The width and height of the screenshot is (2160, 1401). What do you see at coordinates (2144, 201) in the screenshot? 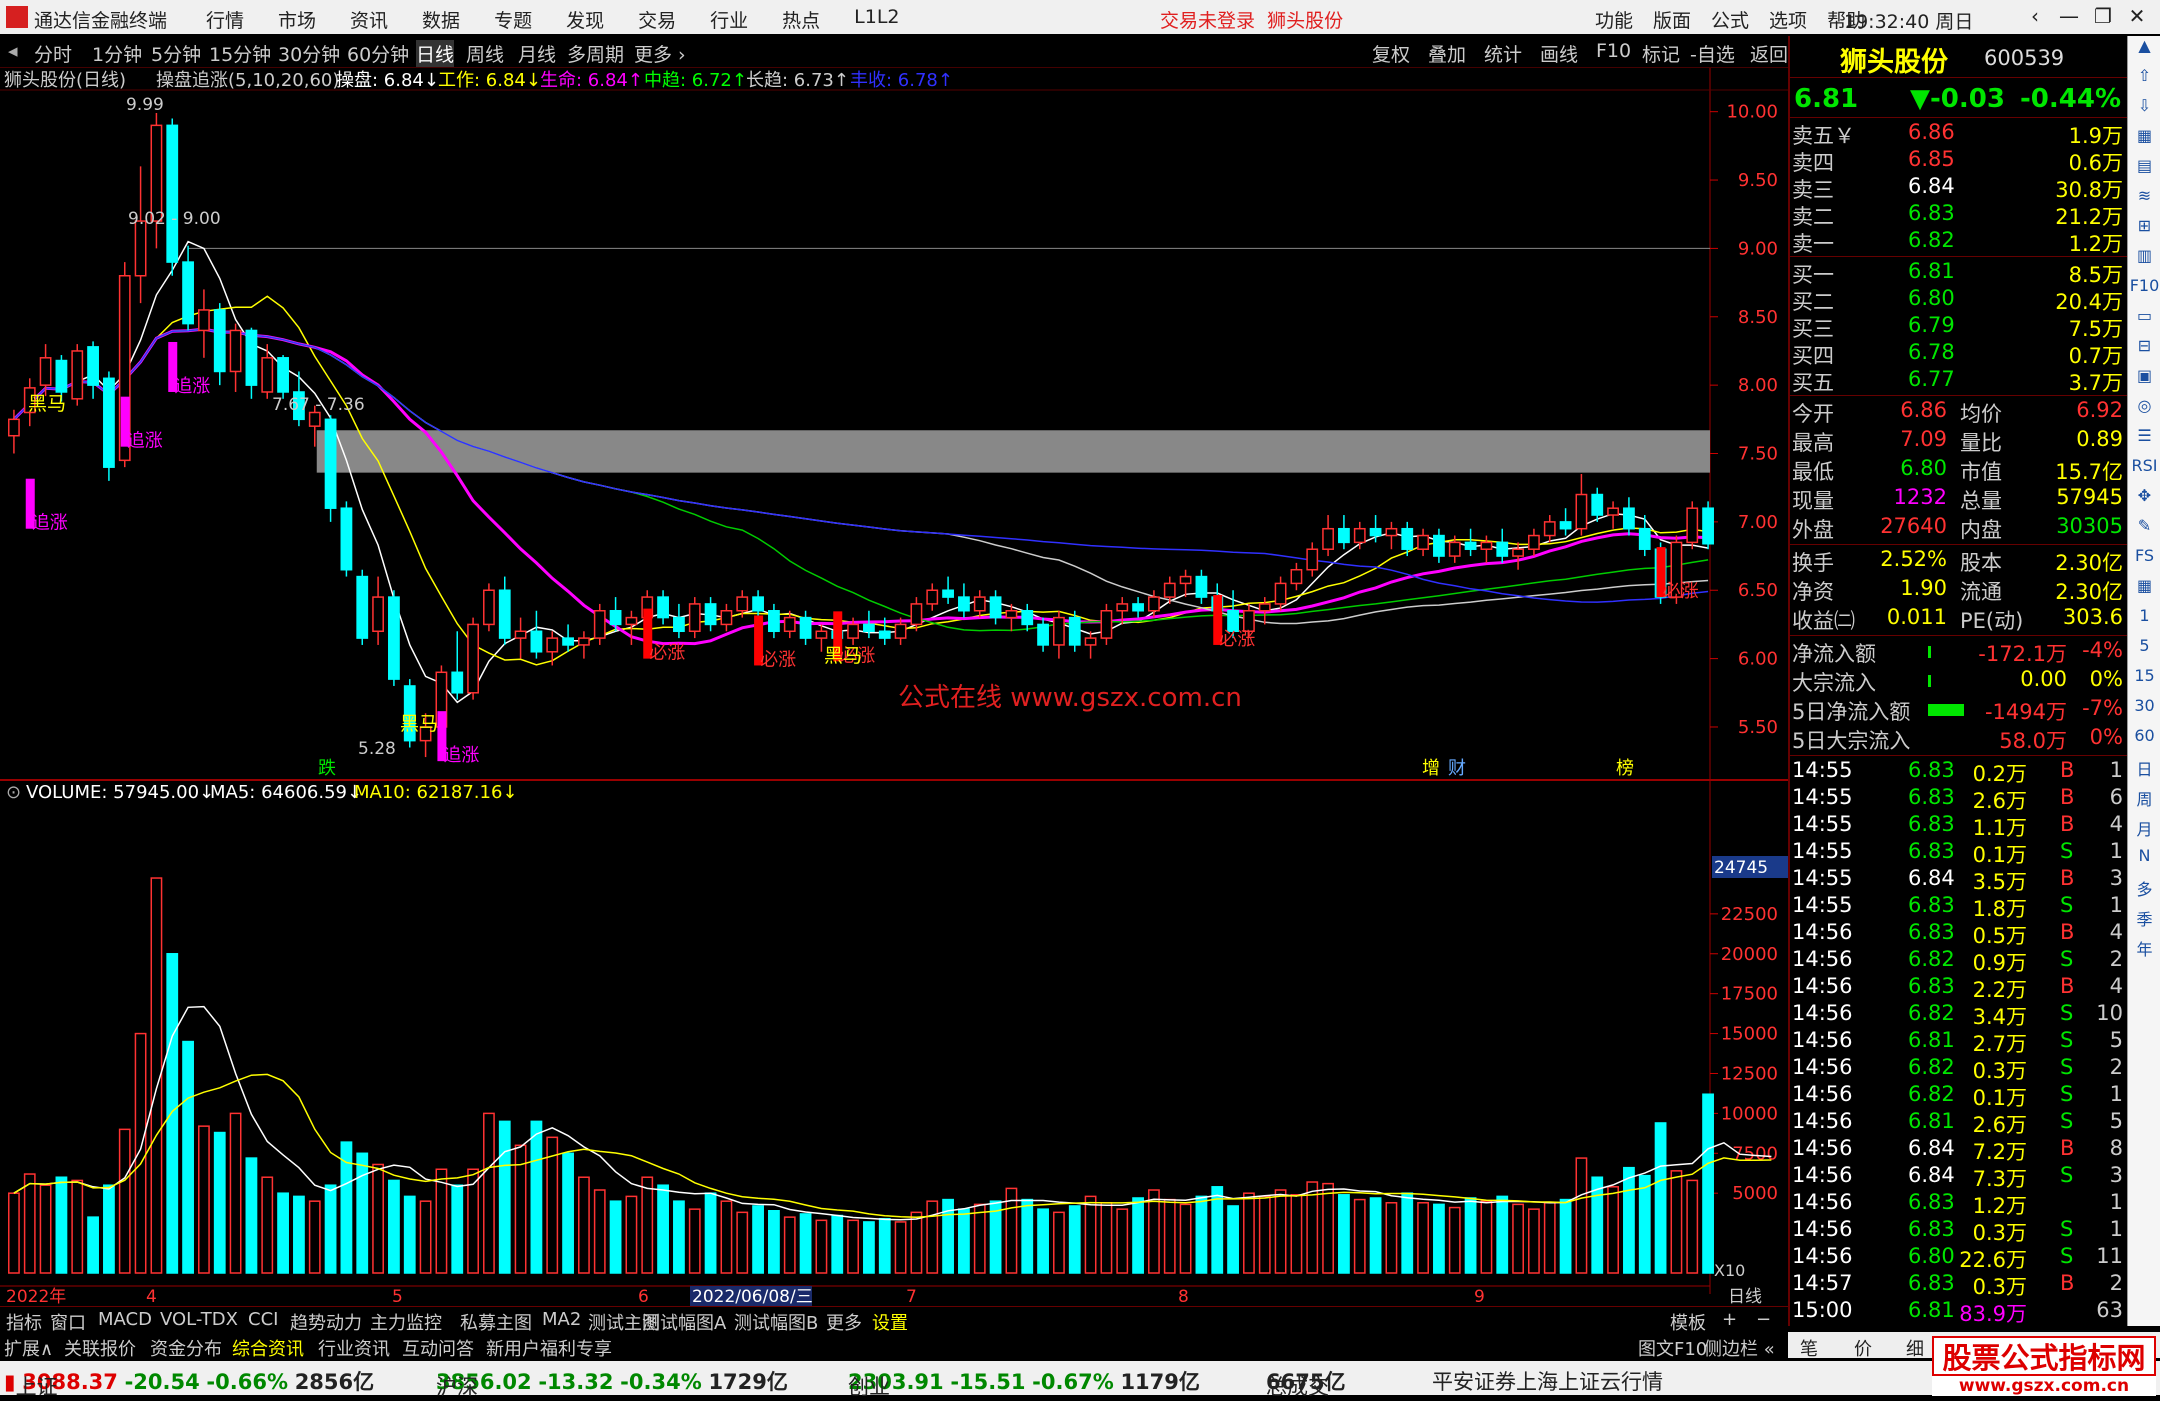
I see `vtool-icon-5: ≋` at bounding box center [2144, 201].